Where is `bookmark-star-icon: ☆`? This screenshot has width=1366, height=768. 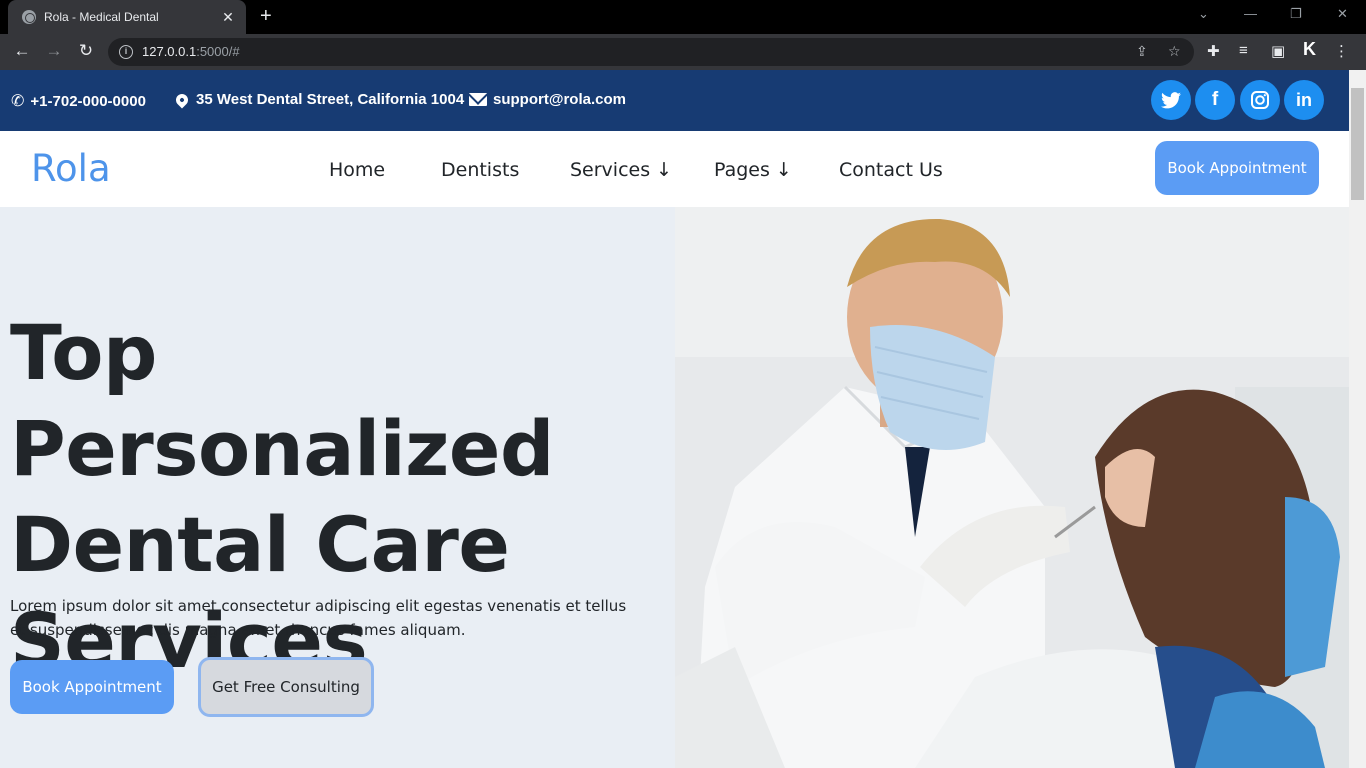
bookmark-star-icon: ☆ is located at coordinates (1174, 51).